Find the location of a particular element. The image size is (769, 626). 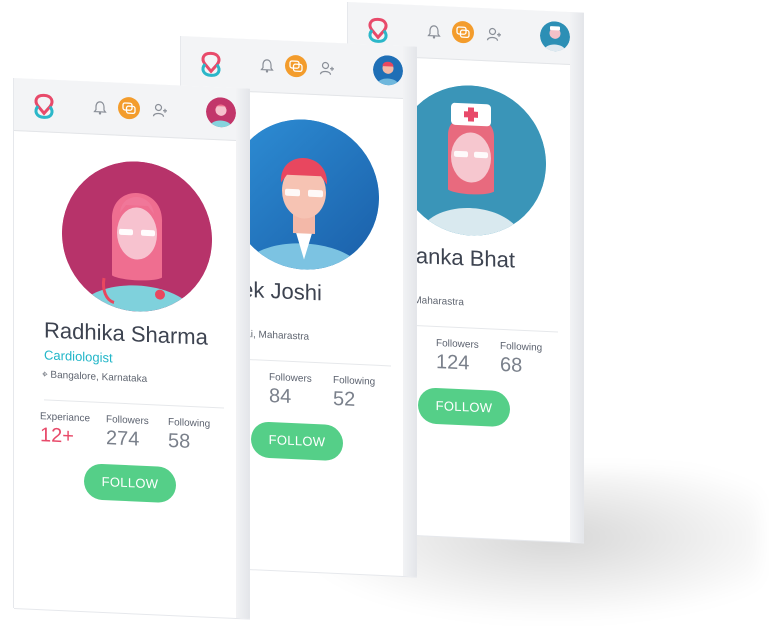

card-header is located at coordinates (132, 110).